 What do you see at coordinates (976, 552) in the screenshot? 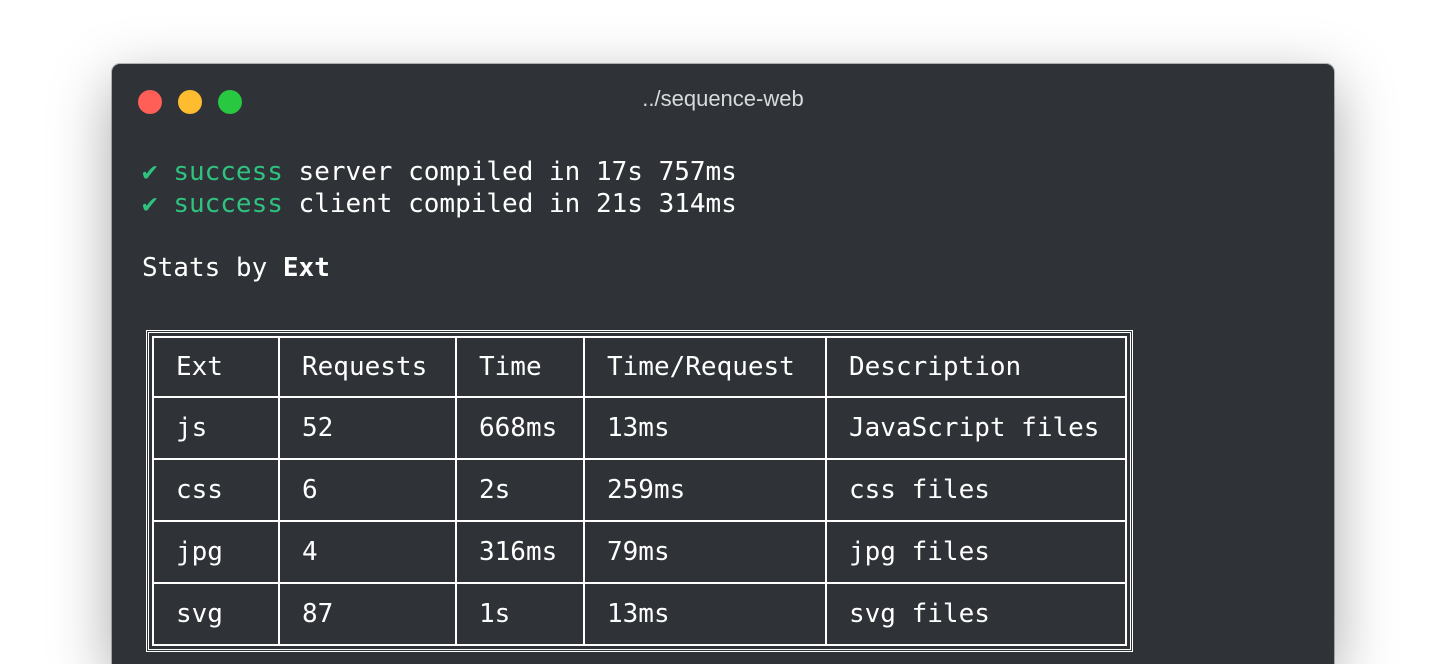
I see `table-cell: jpg files` at bounding box center [976, 552].